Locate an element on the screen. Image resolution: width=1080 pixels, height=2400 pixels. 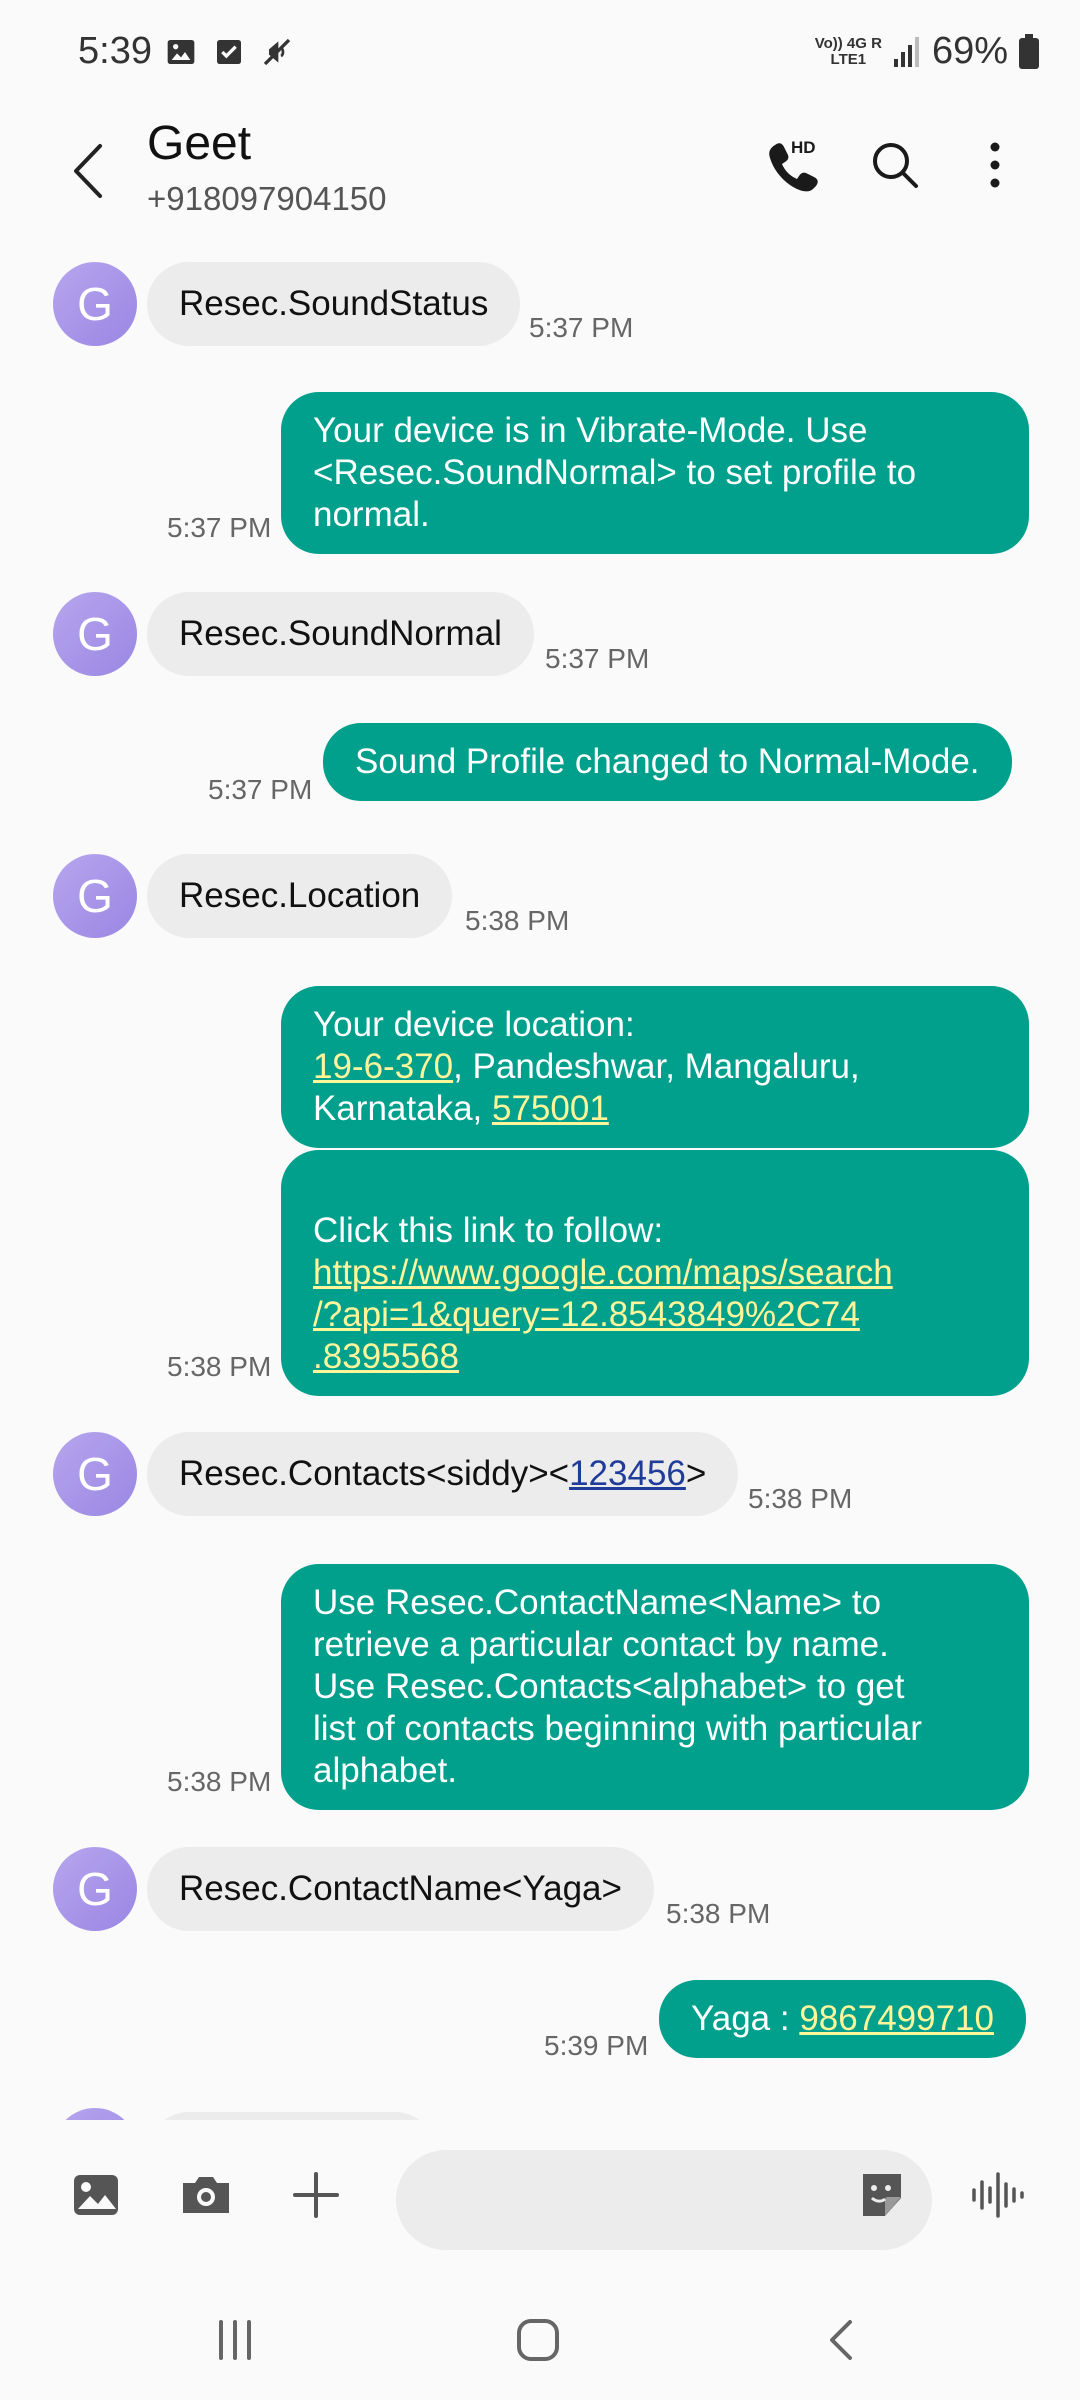
network-bottom-label: LTE1 is located at coordinates (848, 59).